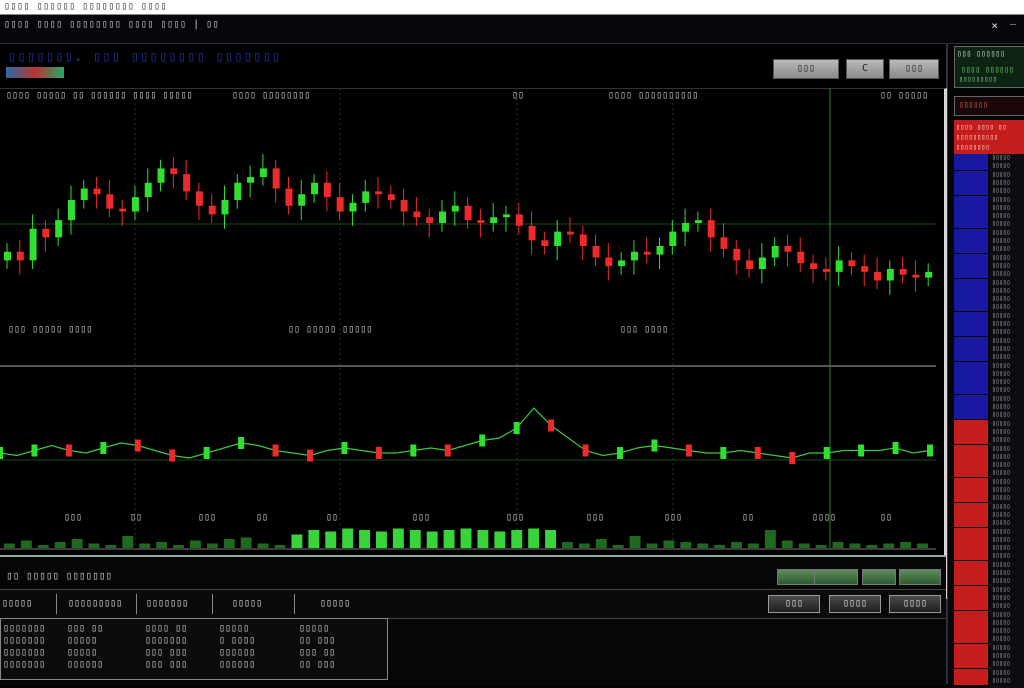 The image size is (1024, 688). Describe the element at coordinates (914, 69) in the screenshot. I see `toolbar-button-3: ▯▯▯` at that location.